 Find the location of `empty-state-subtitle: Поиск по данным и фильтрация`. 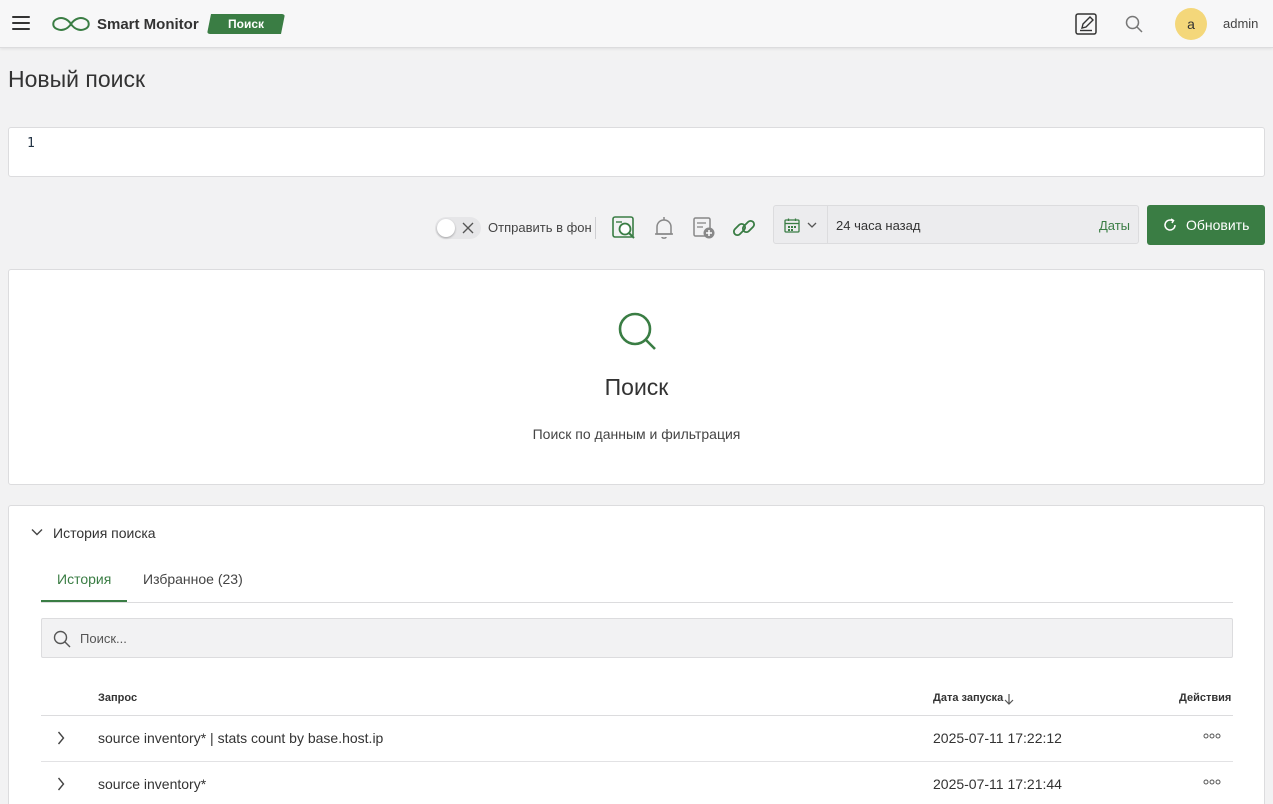

empty-state-subtitle: Поиск по данным и фильтрация is located at coordinates (636, 434).